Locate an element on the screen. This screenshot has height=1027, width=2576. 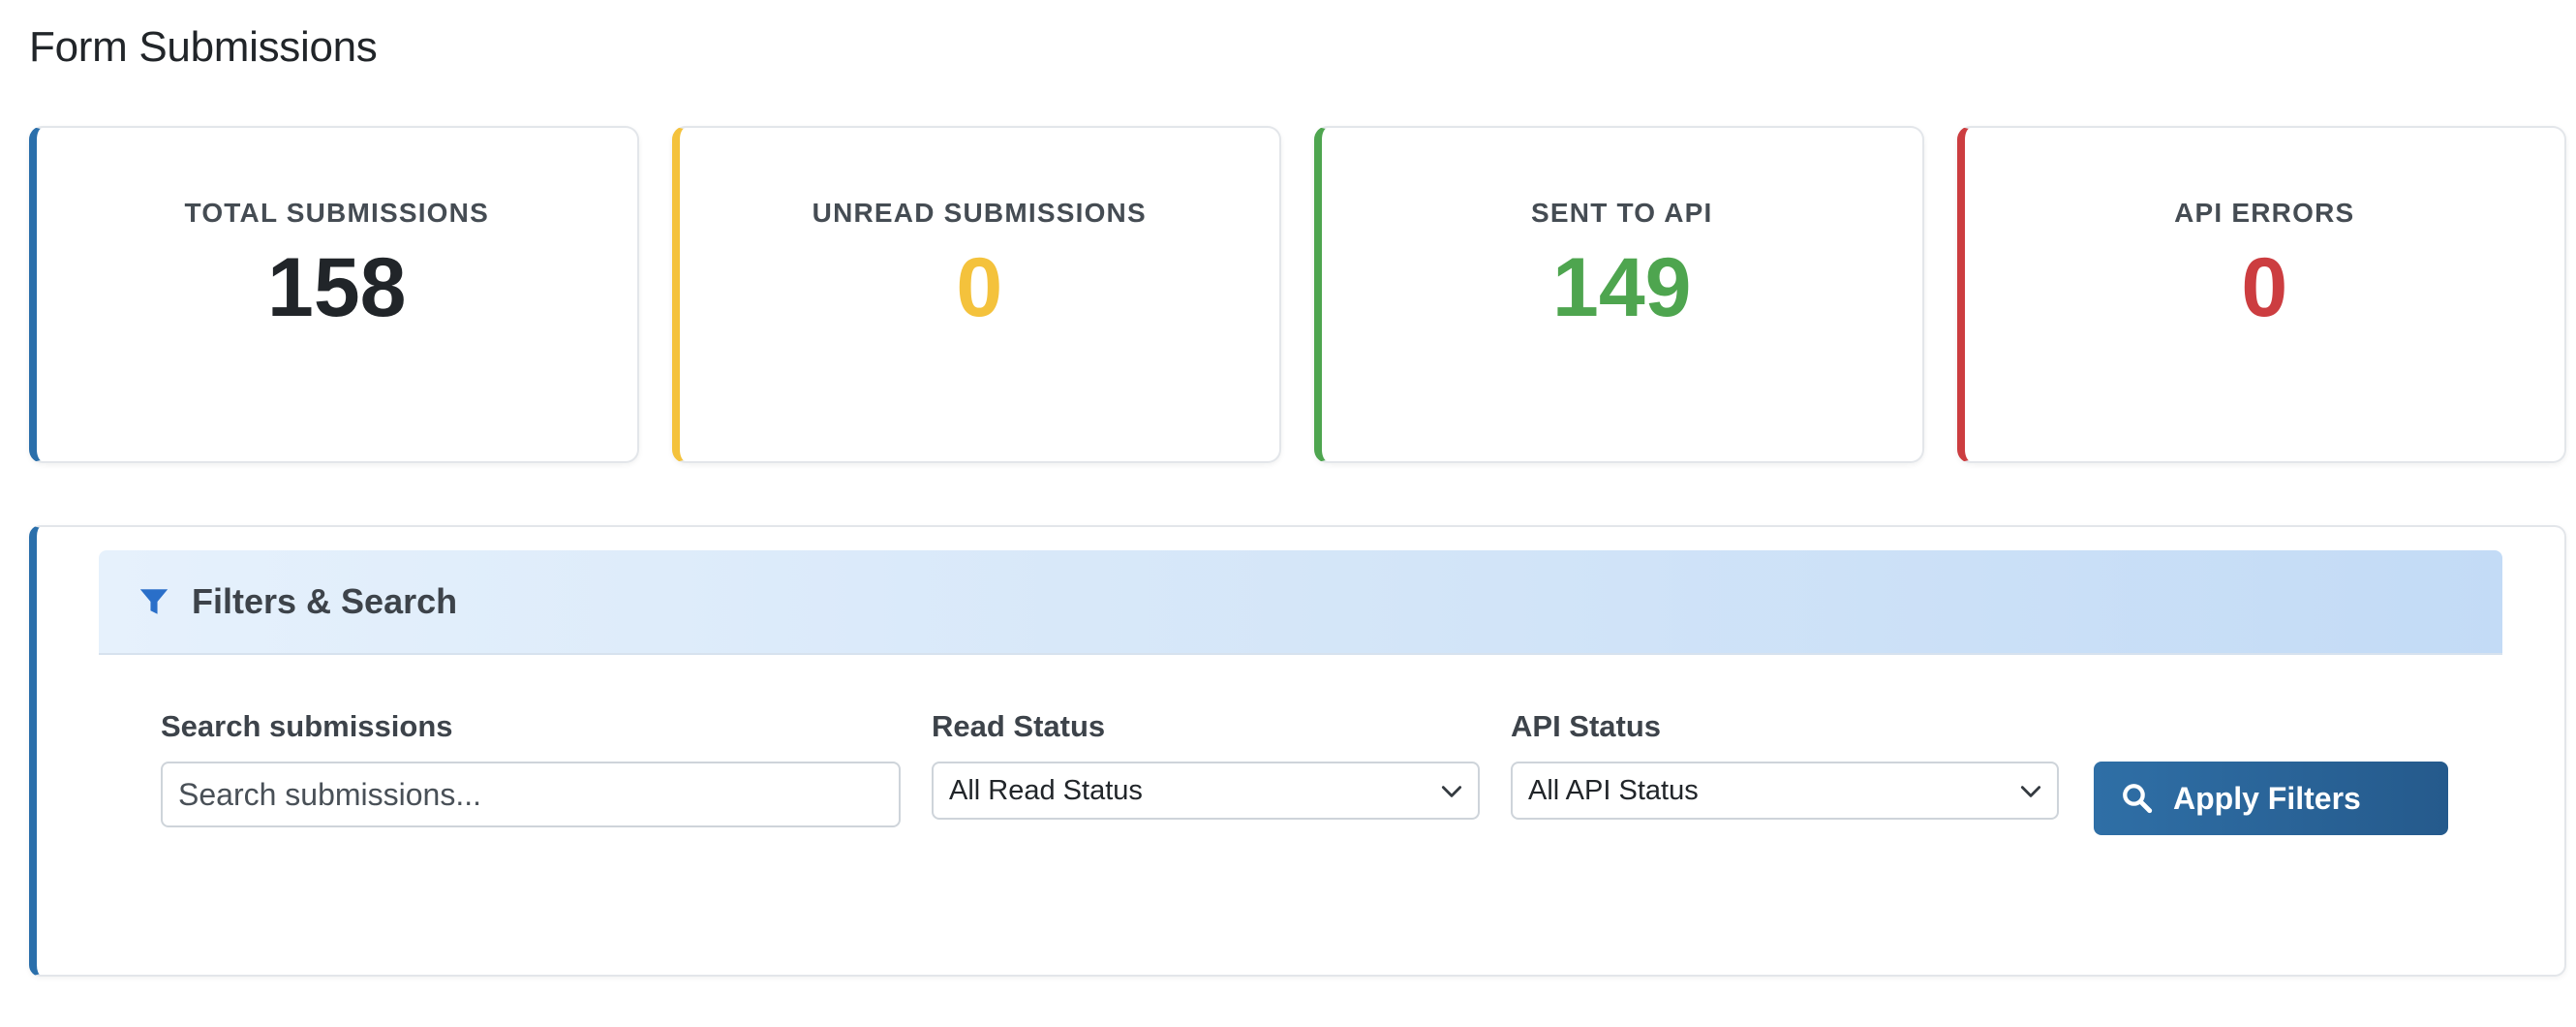
filters-title: Filters & Search is located at coordinates (325, 601).